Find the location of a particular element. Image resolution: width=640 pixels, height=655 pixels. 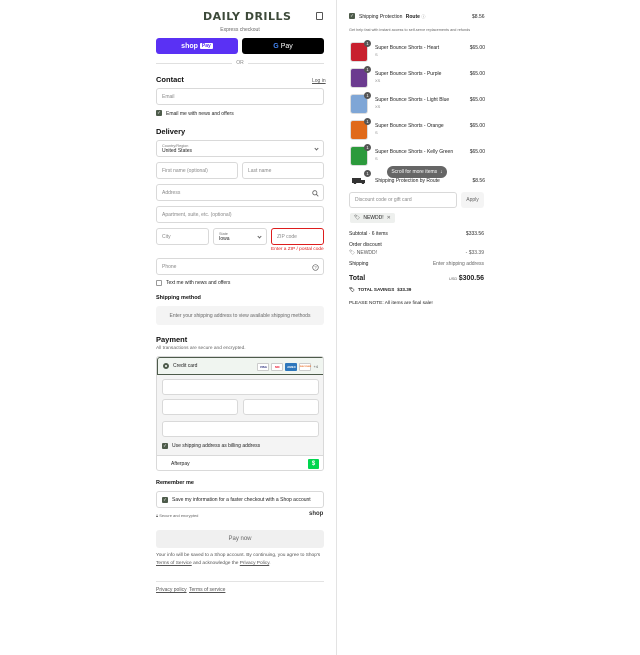

first-name-field: First name (optional) is located at coordinates (197, 170).